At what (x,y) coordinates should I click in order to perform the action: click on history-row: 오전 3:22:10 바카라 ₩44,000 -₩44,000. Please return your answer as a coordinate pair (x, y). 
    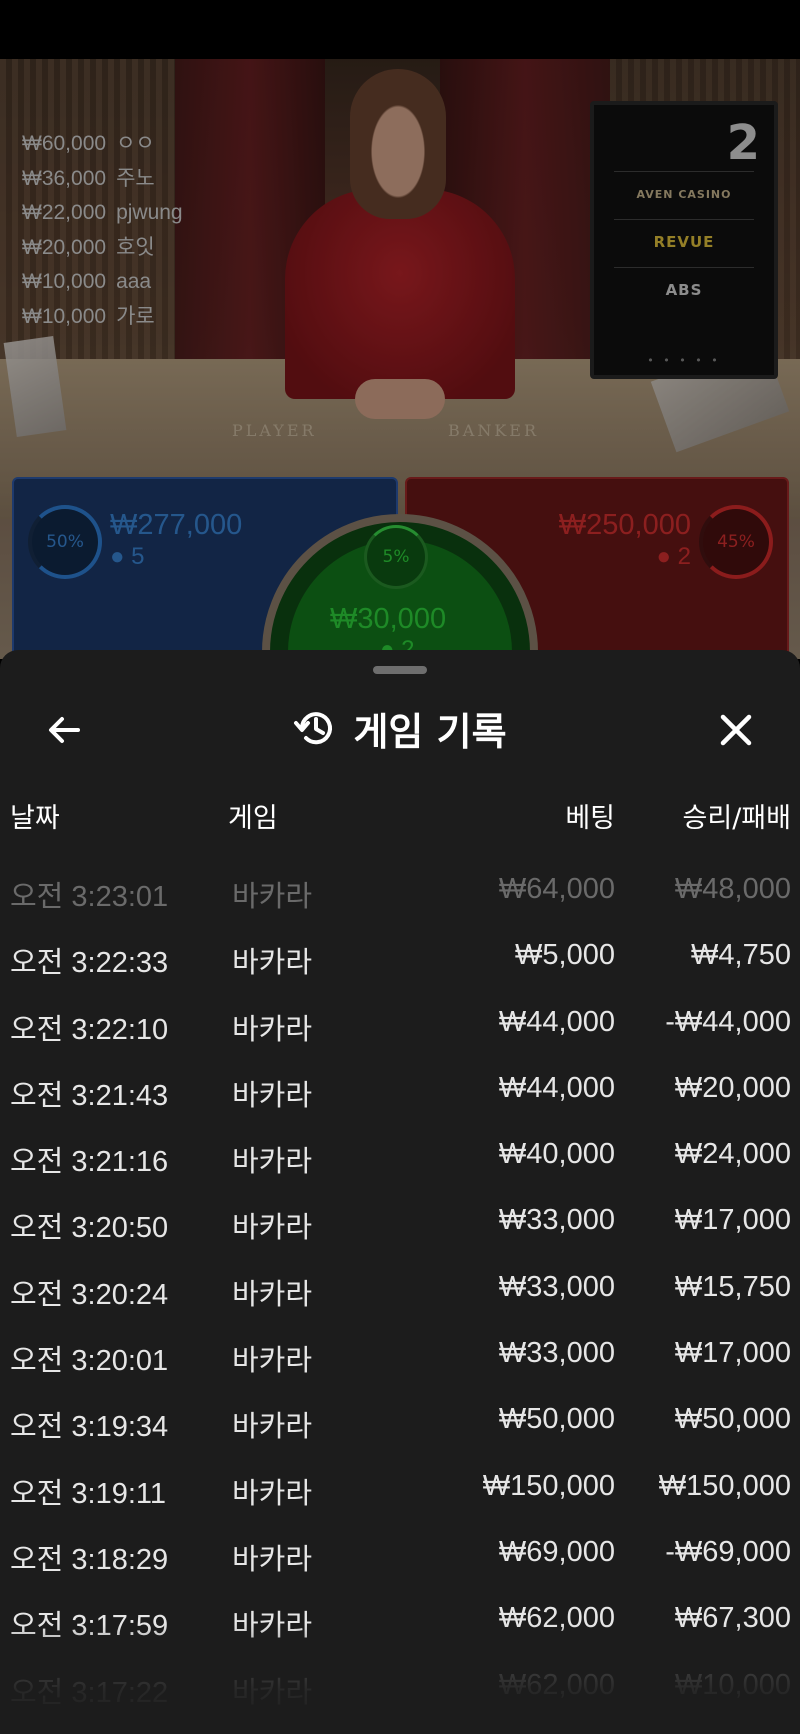
    Looking at the image, I should click on (400, 1025).